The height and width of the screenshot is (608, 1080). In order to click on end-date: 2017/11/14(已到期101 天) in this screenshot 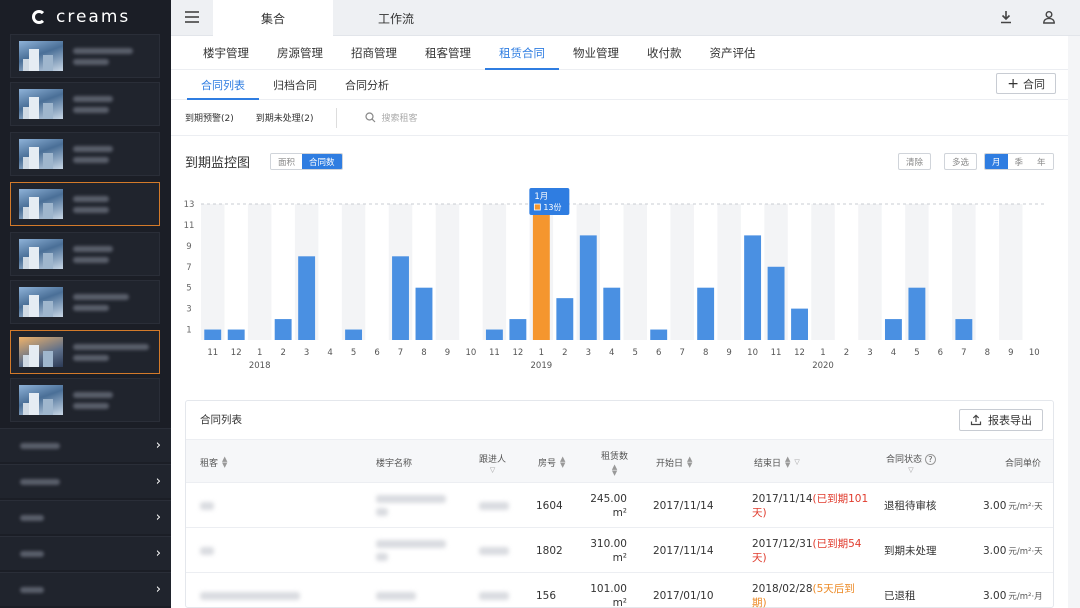, I will do `click(810, 505)`.